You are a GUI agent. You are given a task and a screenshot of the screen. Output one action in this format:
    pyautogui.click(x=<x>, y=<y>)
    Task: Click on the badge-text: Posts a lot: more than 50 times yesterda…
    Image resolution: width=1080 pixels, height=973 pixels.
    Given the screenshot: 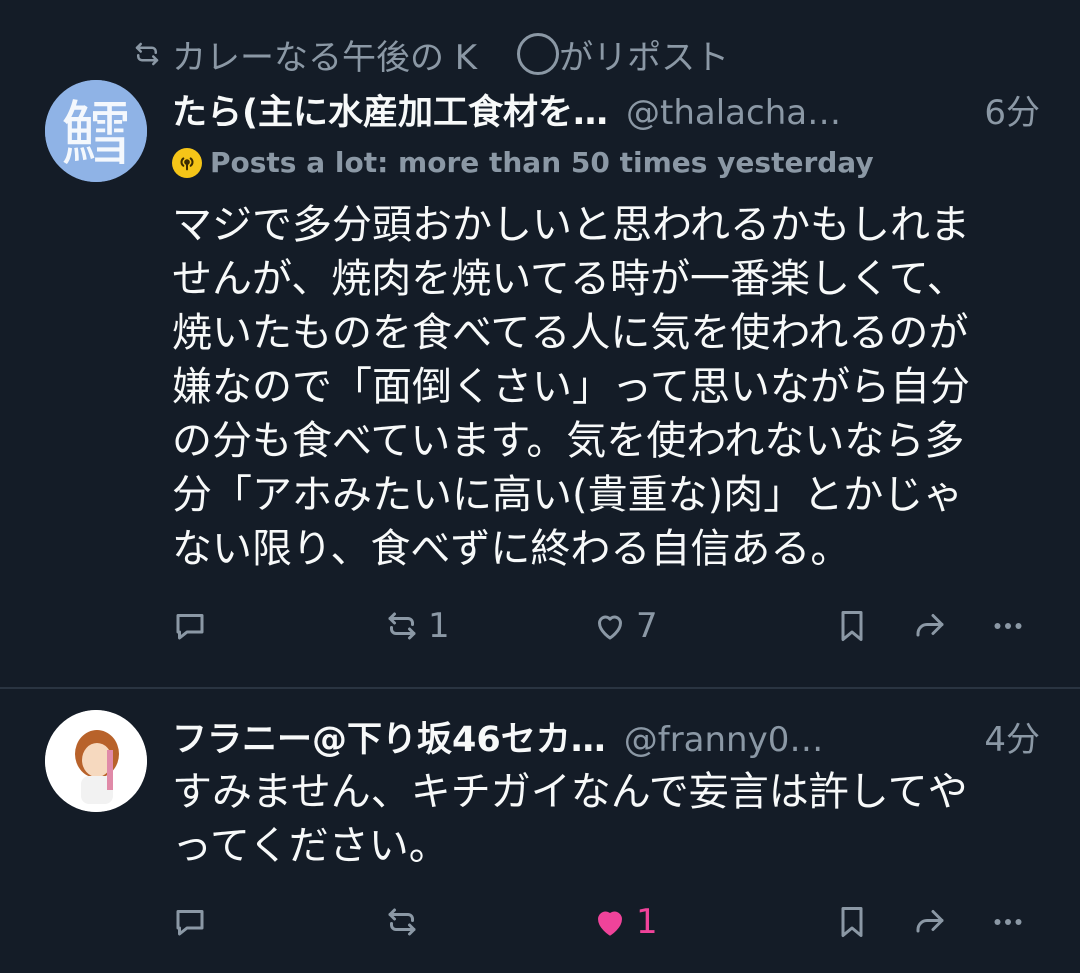 What is the action you would take?
    pyautogui.click(x=542, y=162)
    